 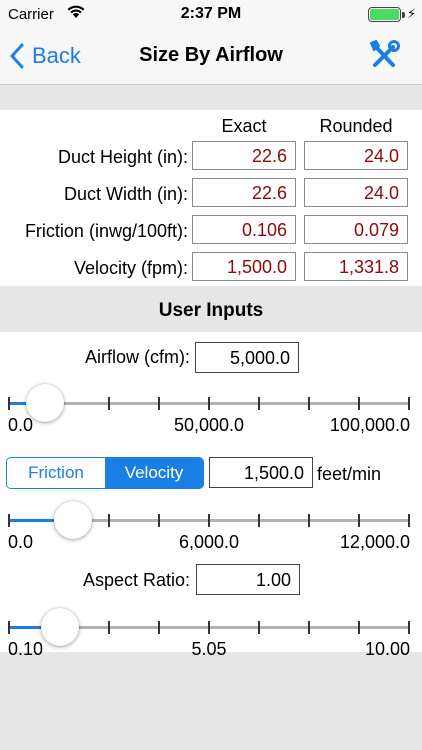 I want to click on velocity-rounded: 1,331.8, so click(x=356, y=266).